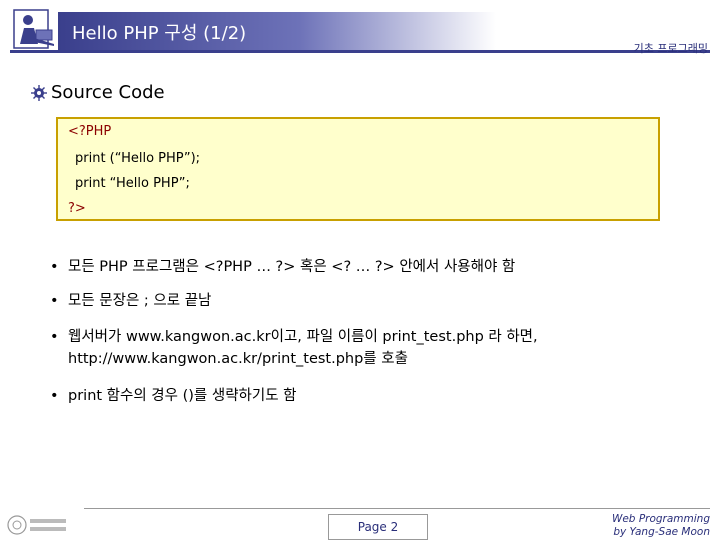 The image size is (720, 540). I want to click on code-line-close-tag: ?>, so click(77, 208).